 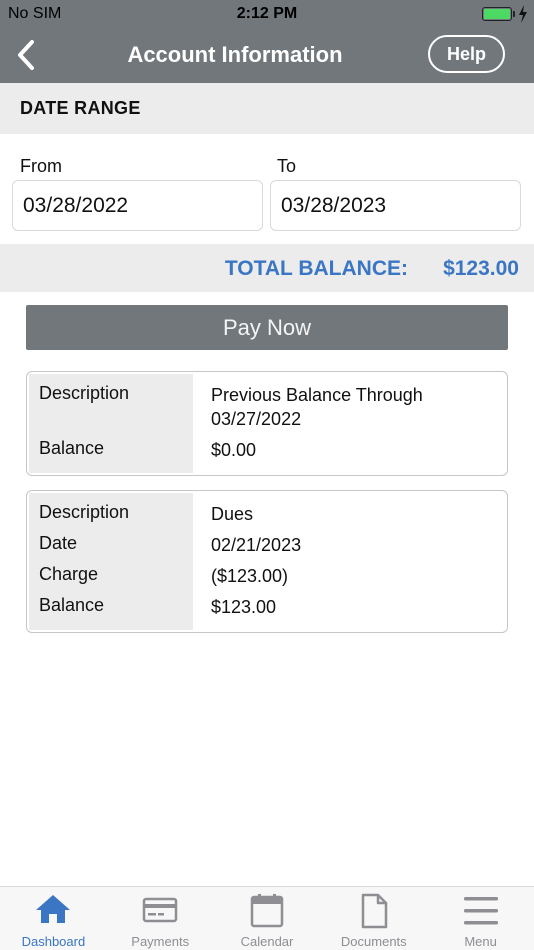 I want to click on battery-icon, so click(x=498, y=14).